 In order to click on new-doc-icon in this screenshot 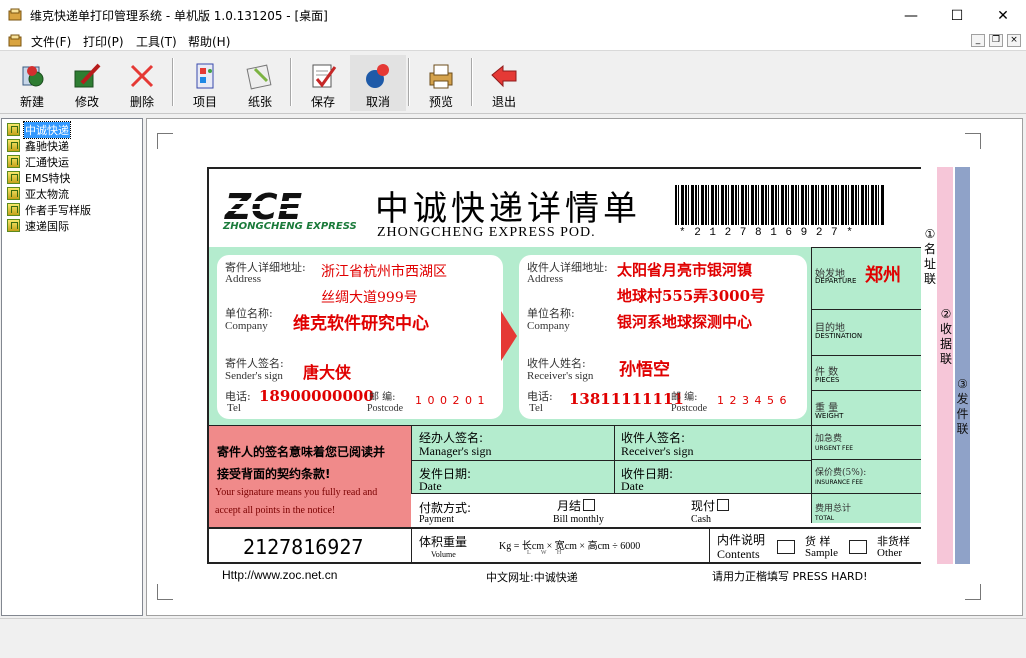, I will do `click(32, 76)`.